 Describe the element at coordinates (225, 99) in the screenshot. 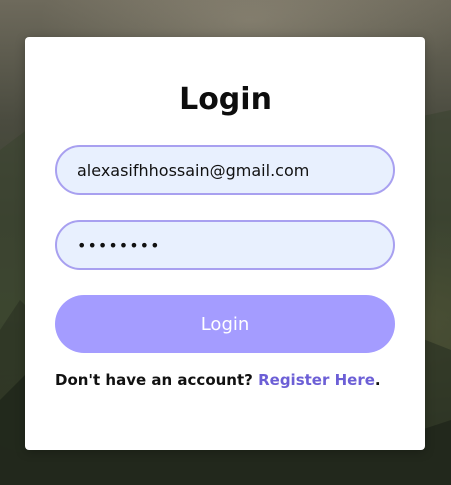

I see `login-title: Login` at that location.